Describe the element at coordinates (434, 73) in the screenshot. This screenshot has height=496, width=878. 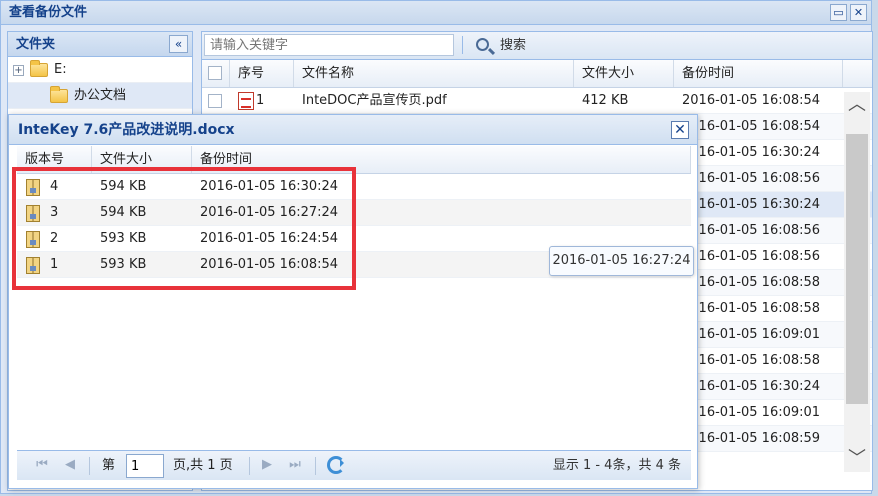
I see `column-header-name: 文件名称` at that location.